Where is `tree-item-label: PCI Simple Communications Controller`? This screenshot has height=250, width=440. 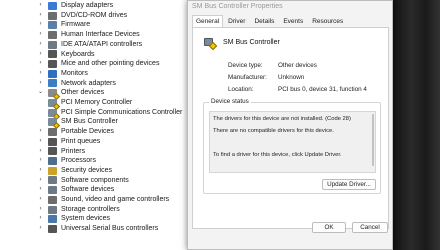 tree-item-label: PCI Simple Communications Controller is located at coordinates (122, 112).